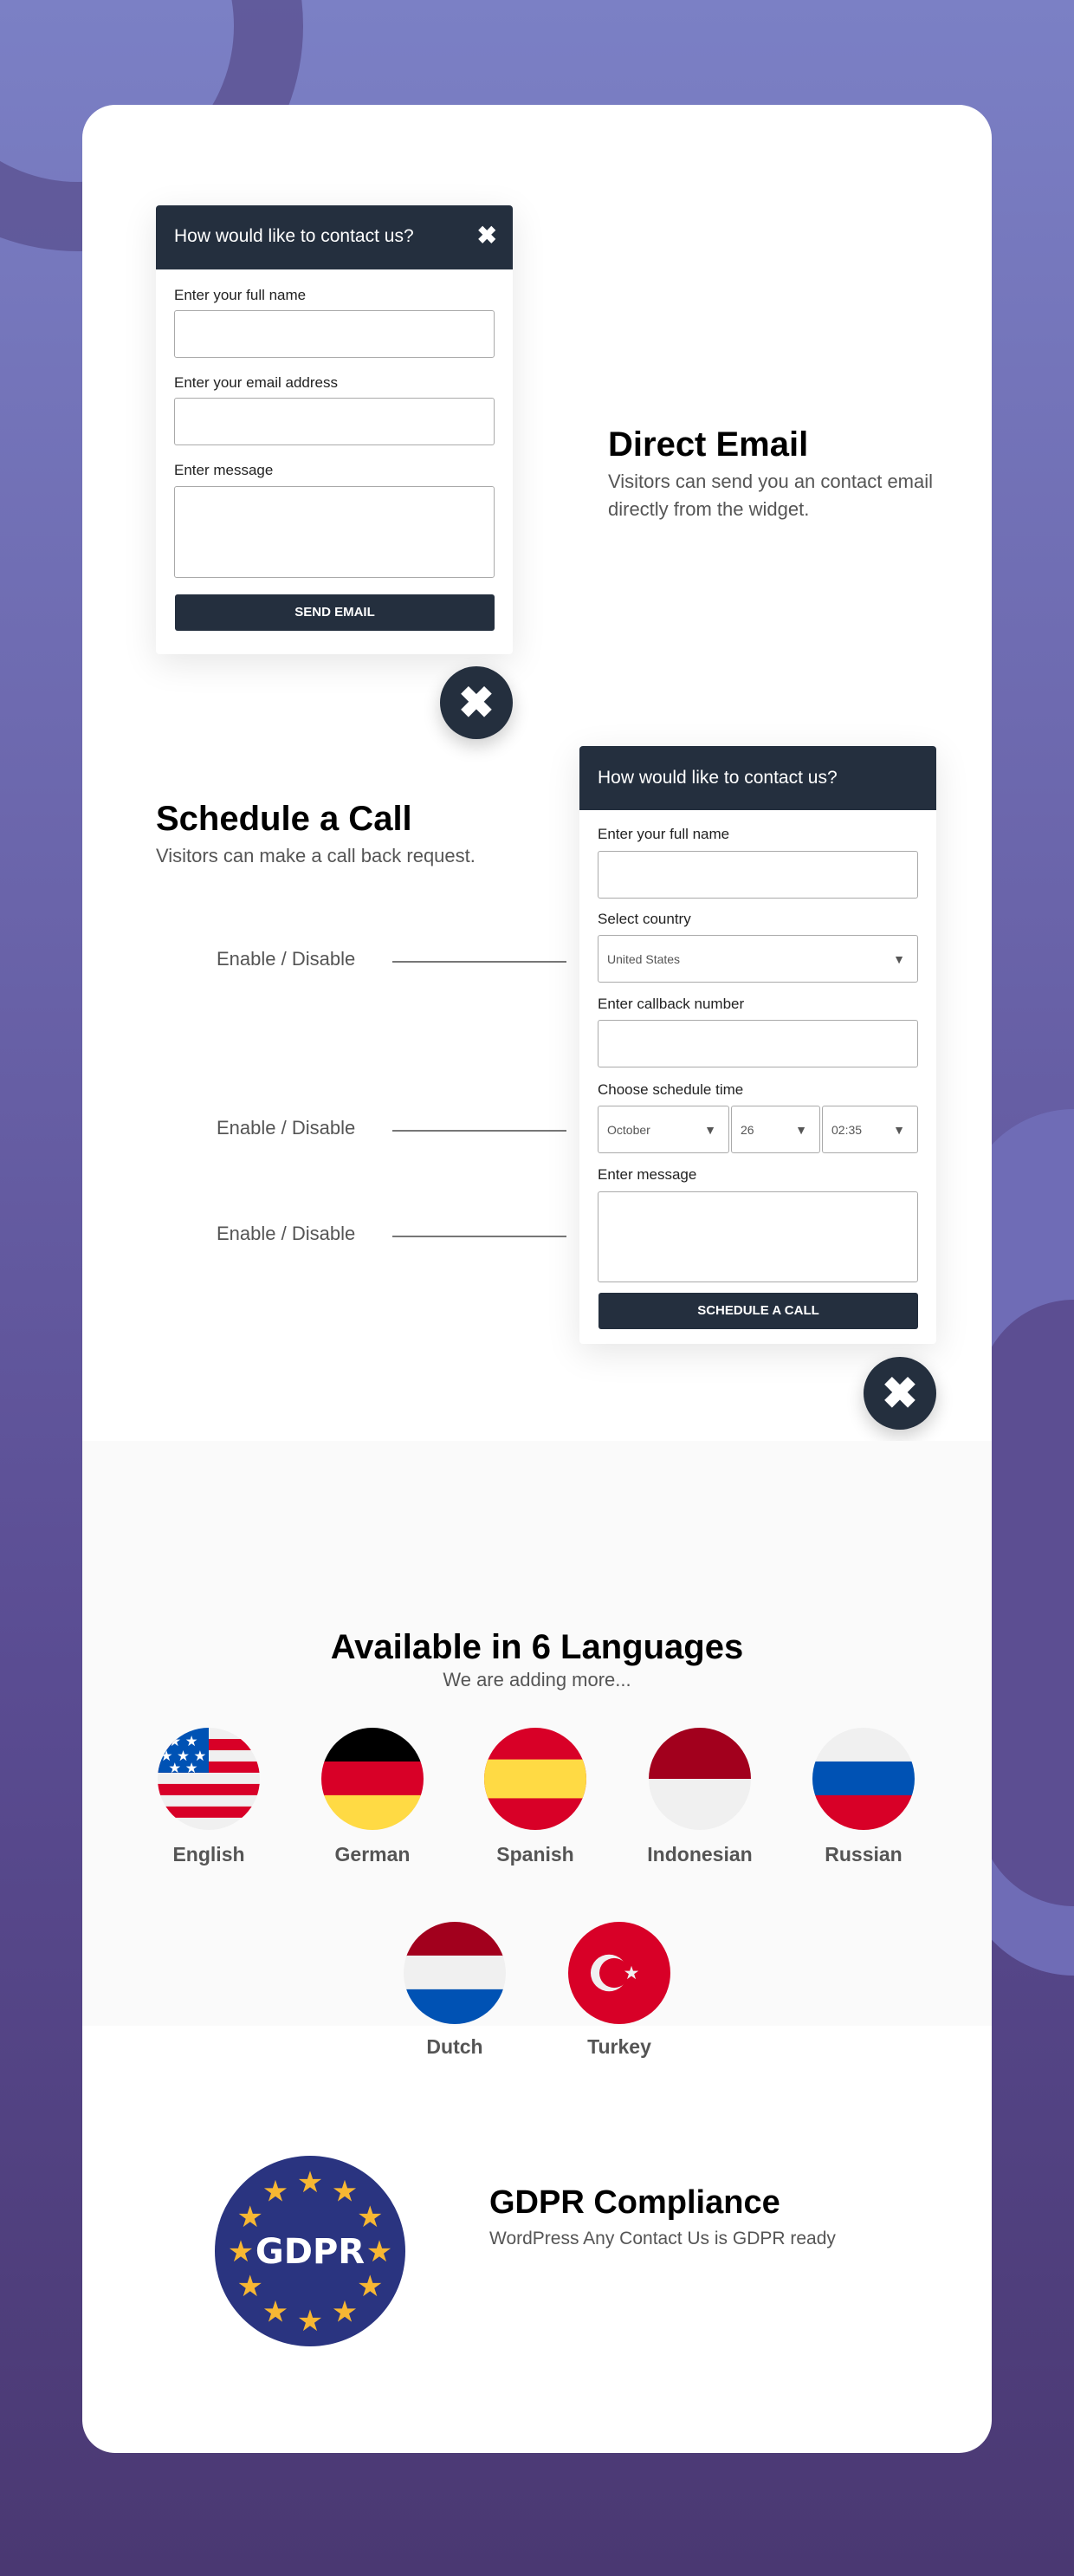  Describe the element at coordinates (758, 959) in the screenshot. I see `country-select: United States ▼` at that location.